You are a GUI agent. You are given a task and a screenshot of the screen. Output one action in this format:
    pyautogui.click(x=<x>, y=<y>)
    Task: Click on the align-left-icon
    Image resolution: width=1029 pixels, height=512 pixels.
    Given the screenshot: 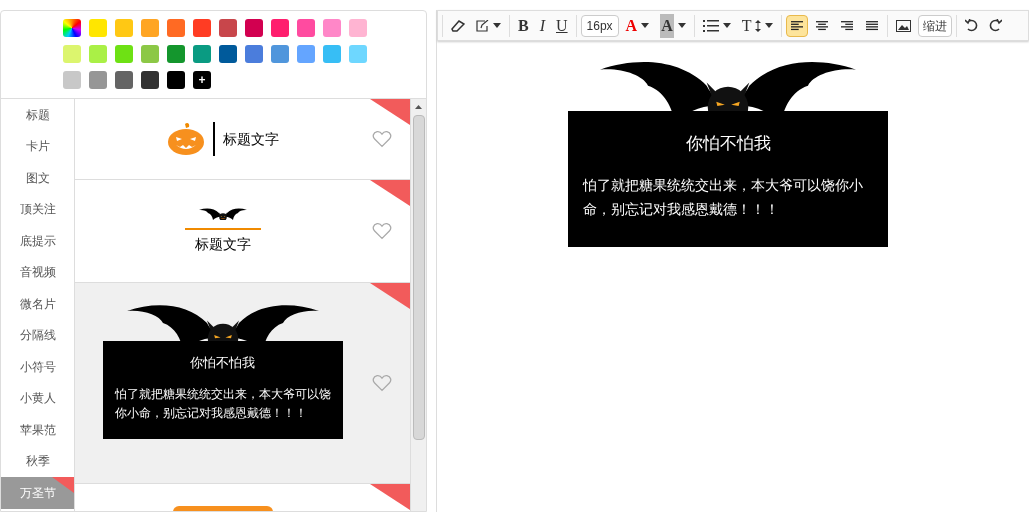 What is the action you would take?
    pyautogui.click(x=797, y=25)
    